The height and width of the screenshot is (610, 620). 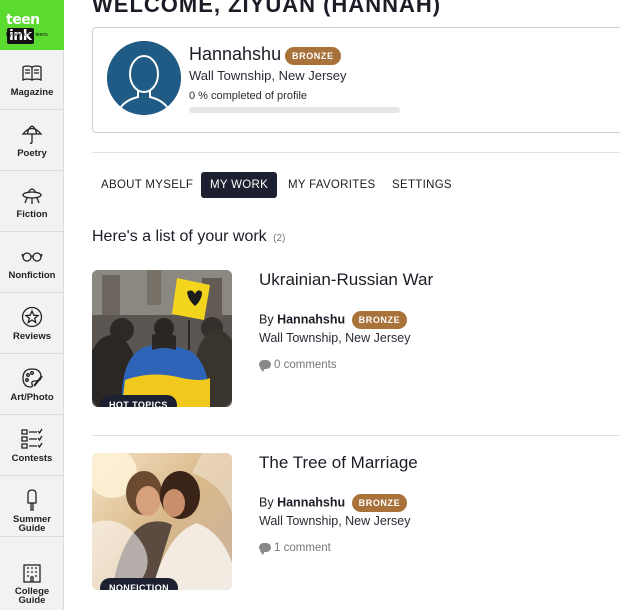 I want to click on teenink-logo: teenink By teens, for teens, so click(x=32, y=25).